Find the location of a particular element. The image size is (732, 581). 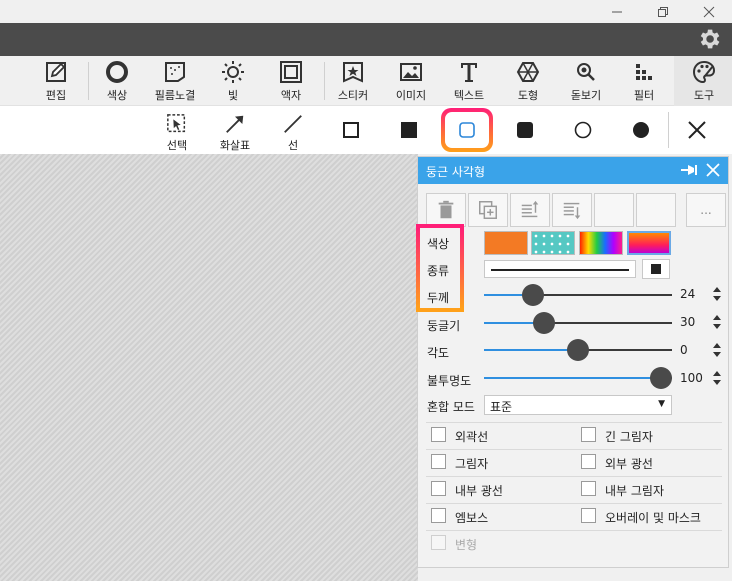

tool-magnifier: 돋보기 is located at coordinates (586, 81).